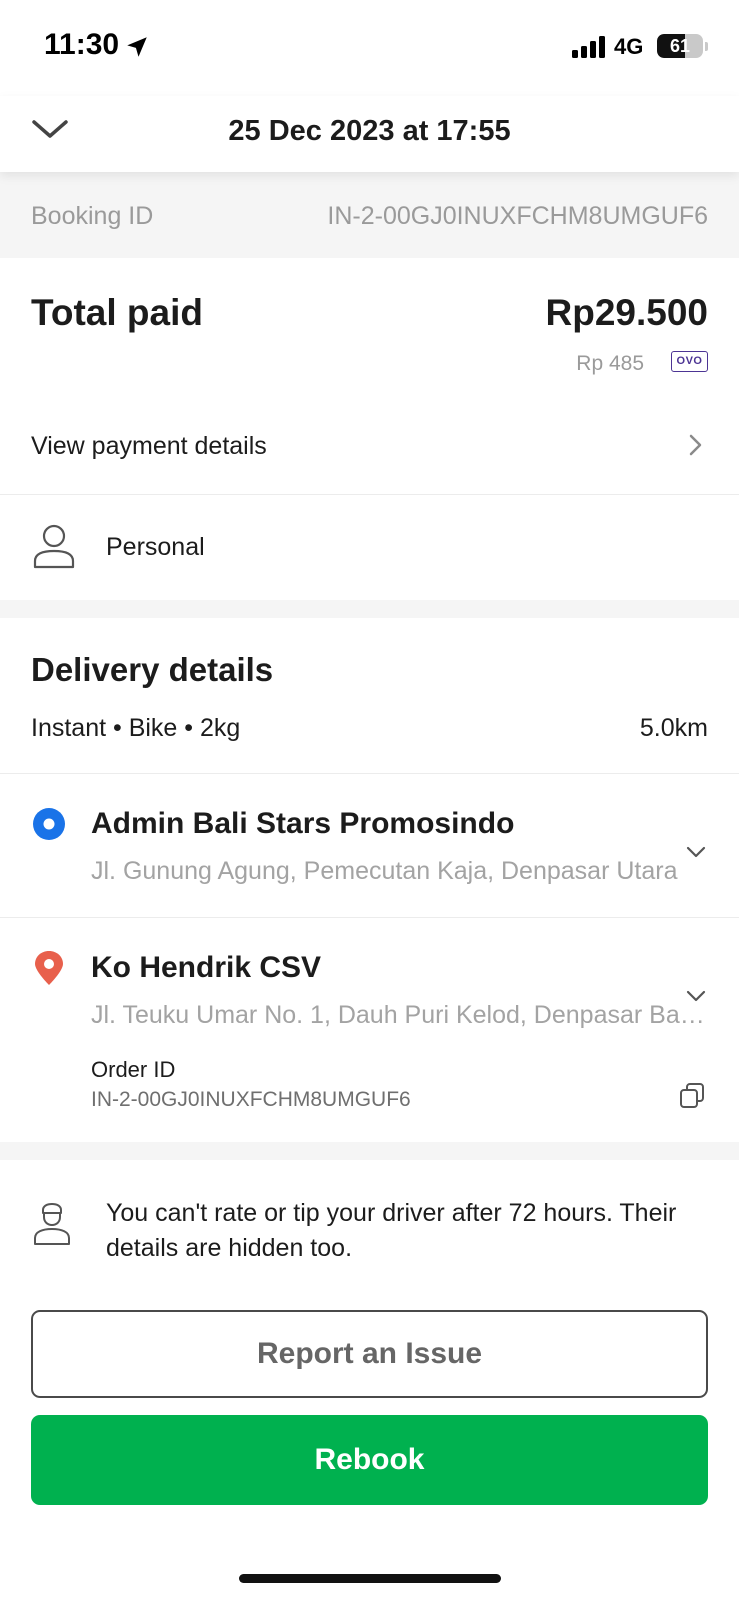  Describe the element at coordinates (695, 445) in the screenshot. I see `chevron-right-icon` at that location.